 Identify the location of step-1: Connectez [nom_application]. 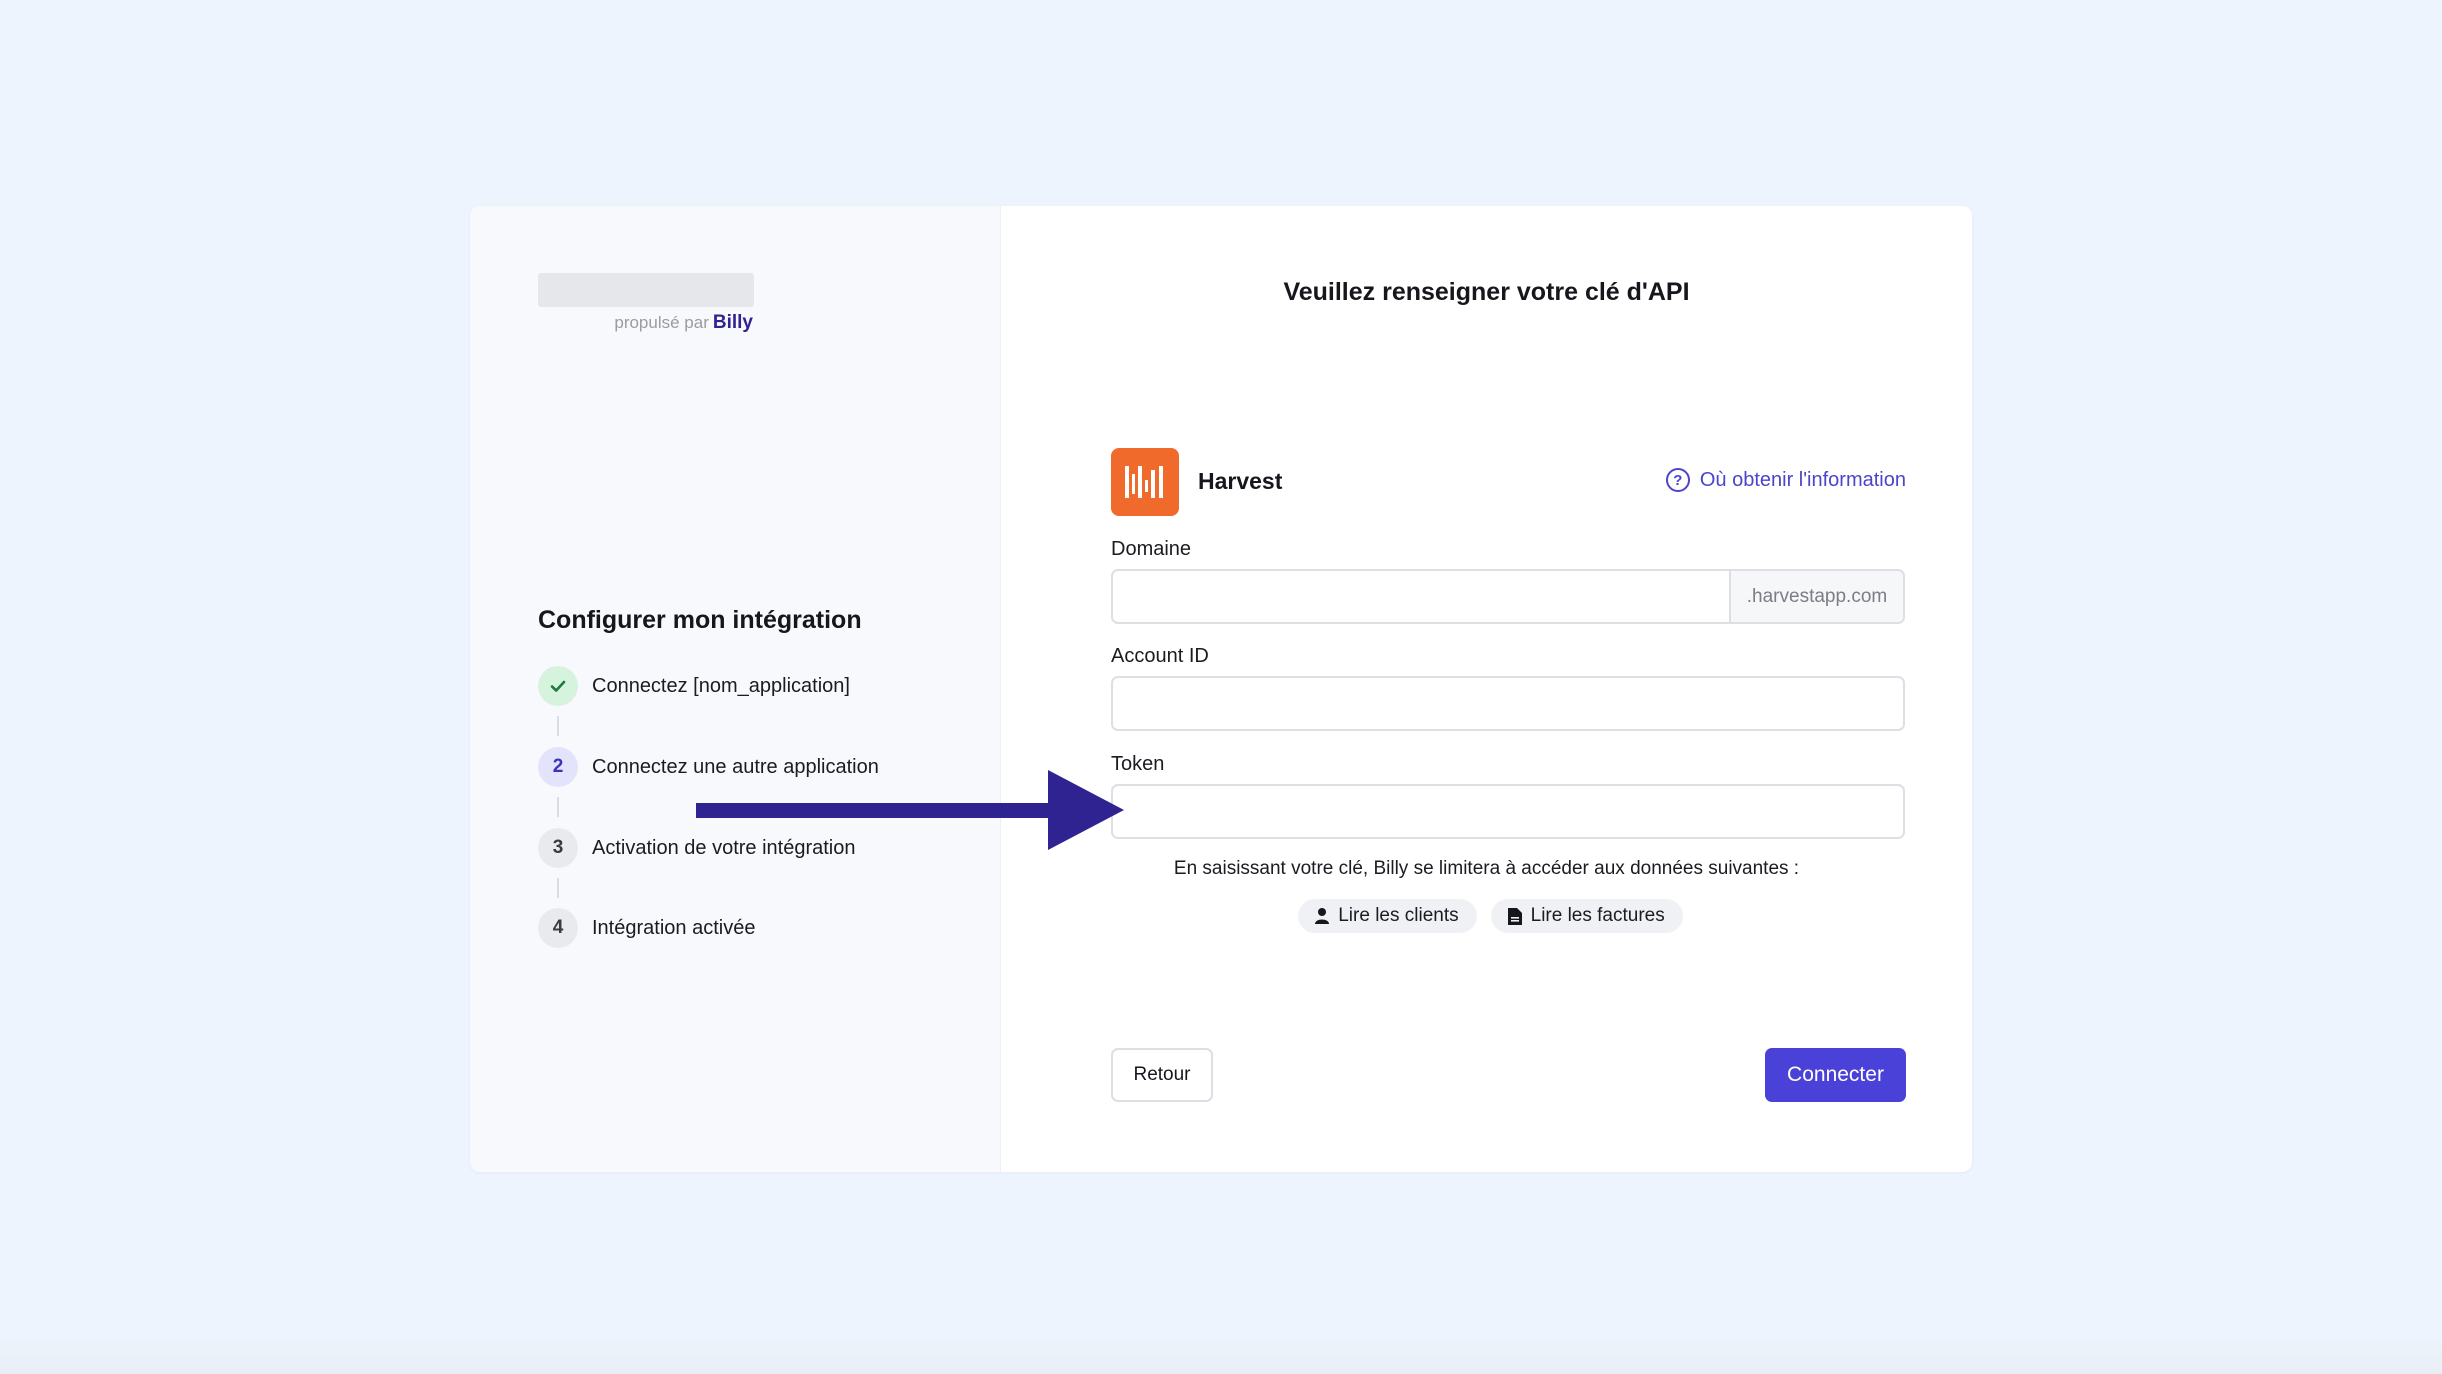
(694, 686).